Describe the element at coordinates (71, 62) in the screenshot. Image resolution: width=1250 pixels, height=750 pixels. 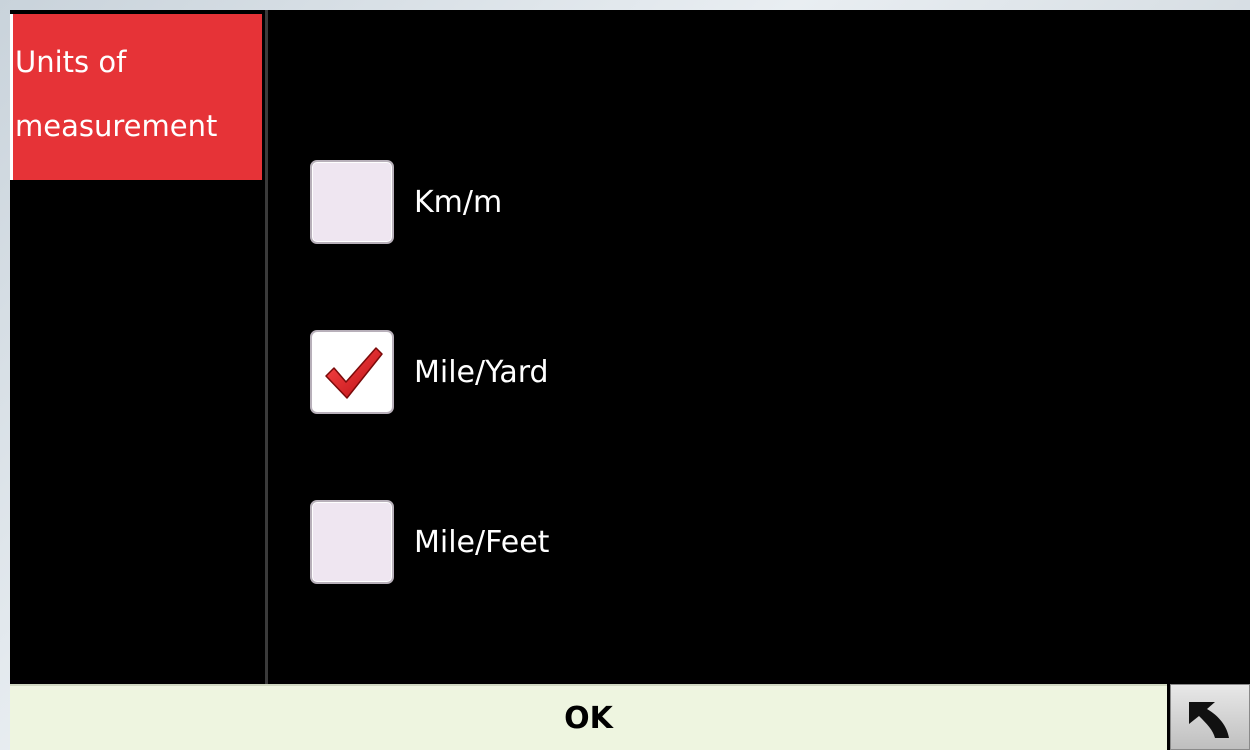
I see `category-label-line1: Units of` at that location.